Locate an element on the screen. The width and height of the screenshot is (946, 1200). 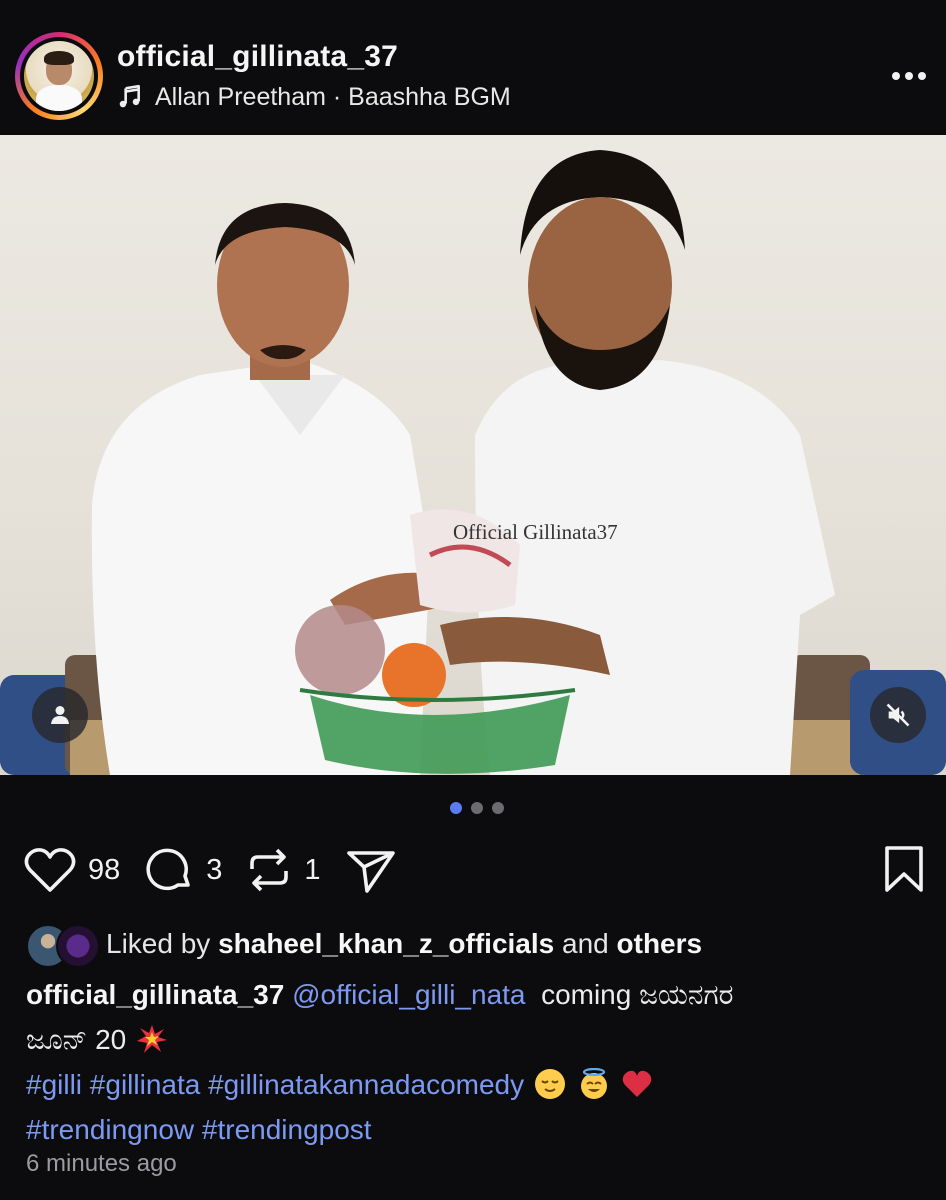
red-heart-emoji-icon is located at coordinates (637, 1083).